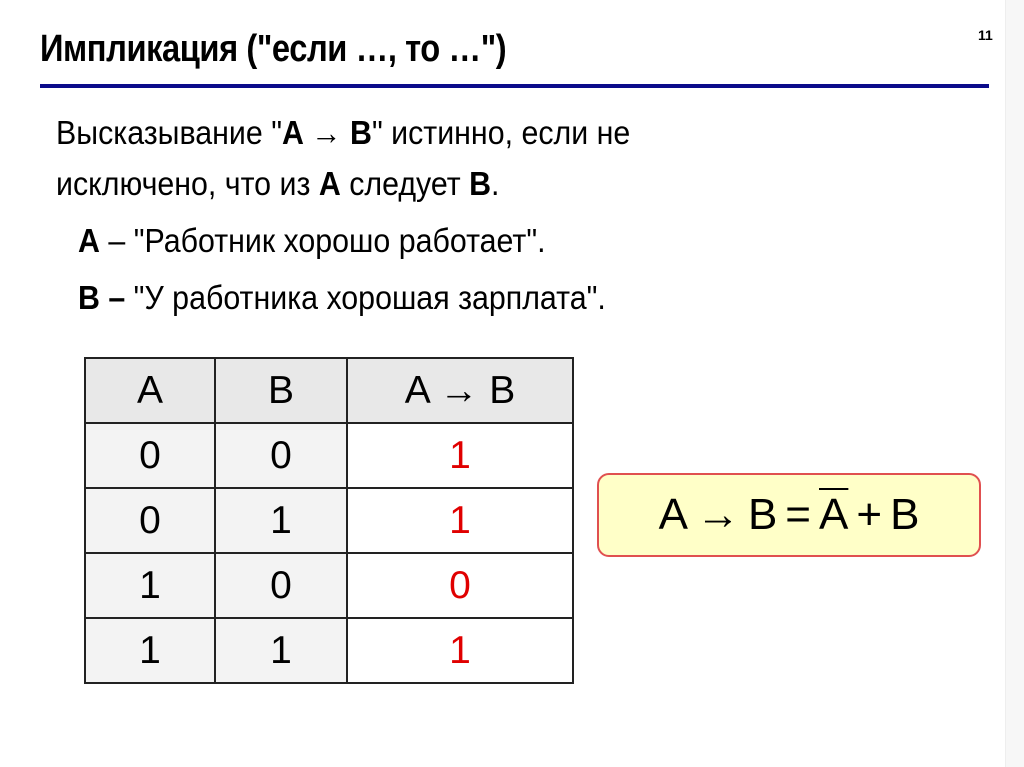 The height and width of the screenshot is (767, 1024). I want to click on formula-b-rhs: B, so click(905, 514).